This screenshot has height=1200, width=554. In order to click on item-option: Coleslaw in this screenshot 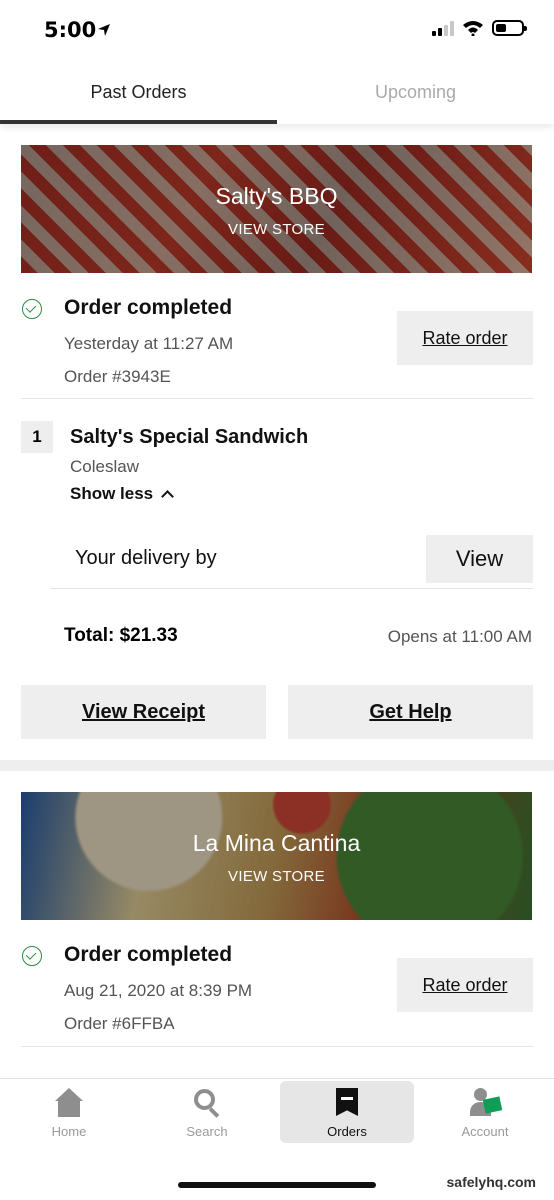, I will do `click(104, 466)`.